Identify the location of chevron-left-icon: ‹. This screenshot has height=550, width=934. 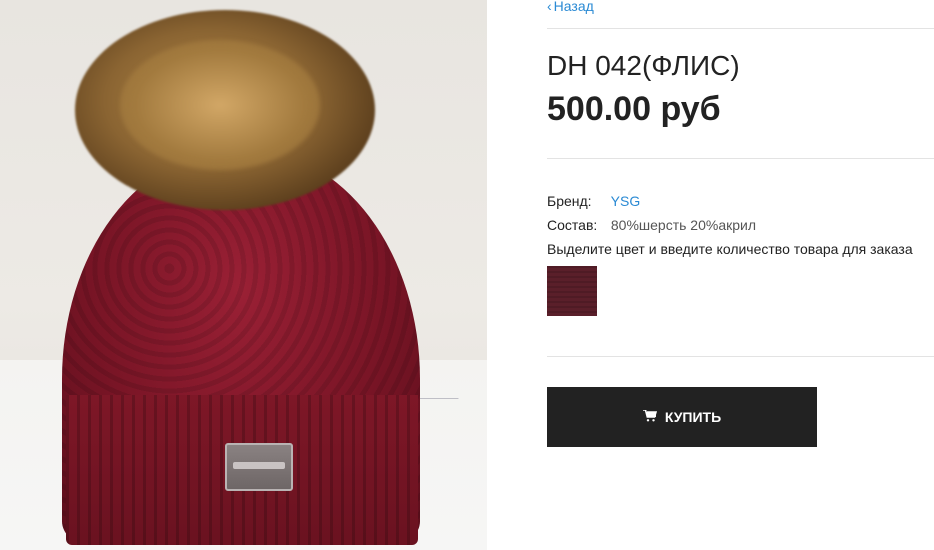
(549, 7).